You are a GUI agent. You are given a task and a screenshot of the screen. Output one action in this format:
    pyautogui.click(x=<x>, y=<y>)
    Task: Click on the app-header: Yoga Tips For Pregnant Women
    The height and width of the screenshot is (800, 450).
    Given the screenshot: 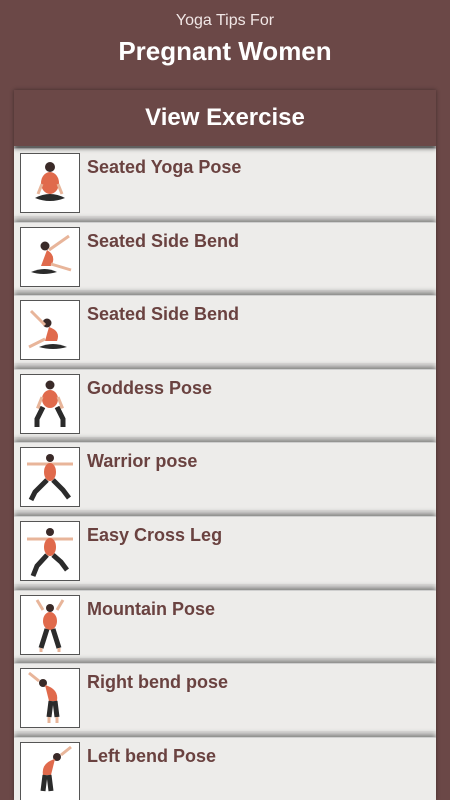 What is the action you would take?
    pyautogui.click(x=225, y=45)
    